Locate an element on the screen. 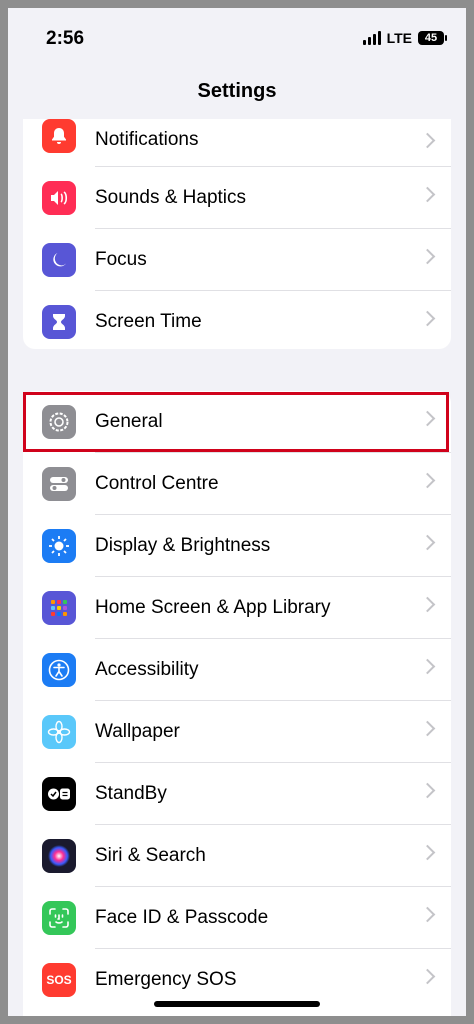 This screenshot has width=474, height=1024. settings-item-accessibility: Accessibility is located at coordinates (237, 670).